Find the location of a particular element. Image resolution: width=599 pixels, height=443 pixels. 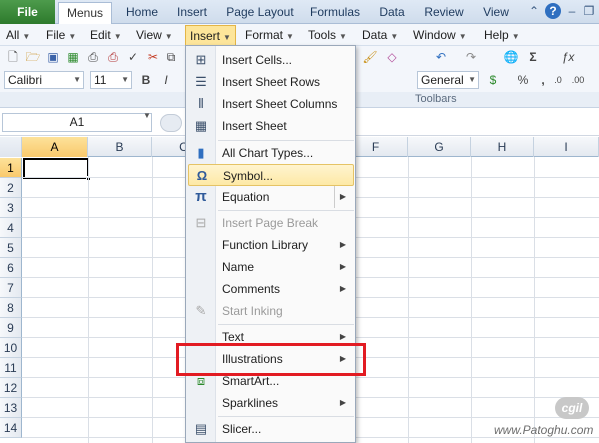

slicer-icon: ▤ is located at coordinates (201, 428).